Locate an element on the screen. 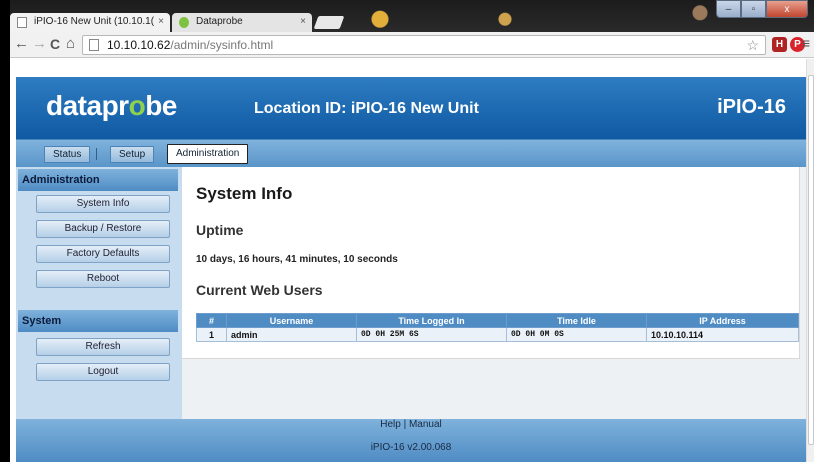  minimize-button: – is located at coordinates (728, 9).